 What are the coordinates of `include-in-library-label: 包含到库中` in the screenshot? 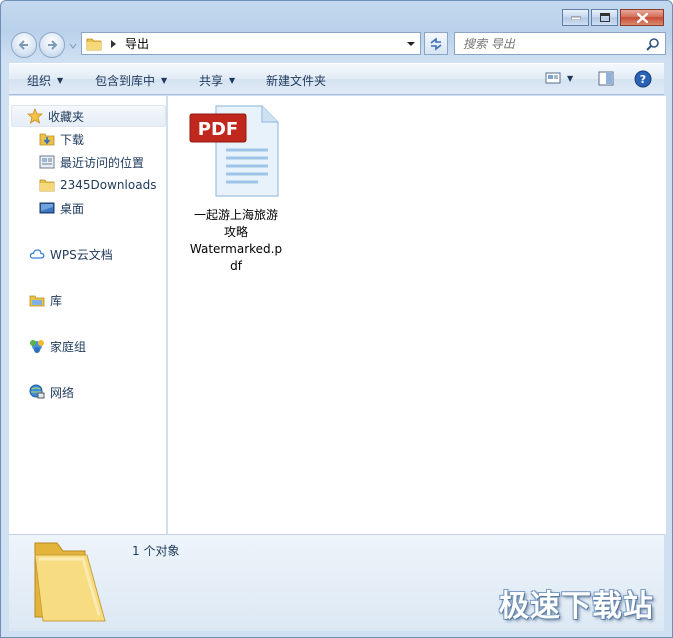 It's located at (125, 81).